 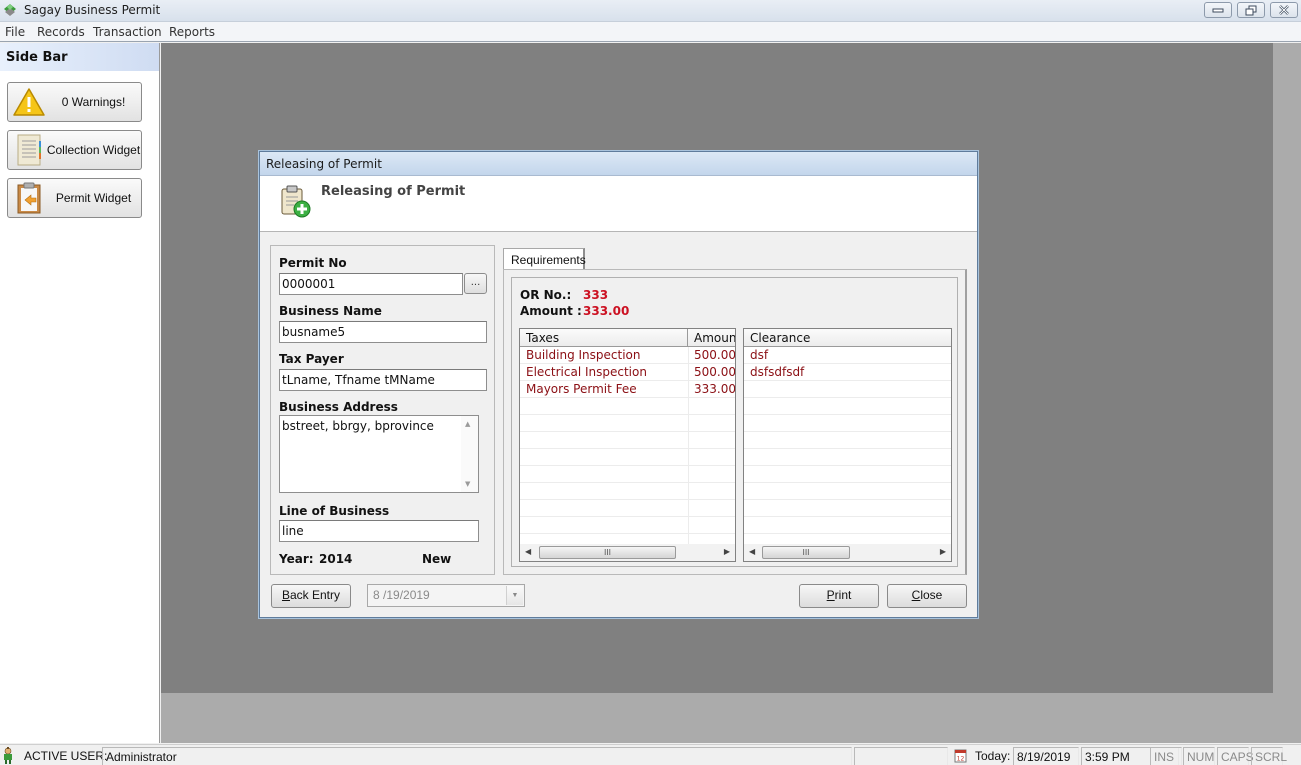 I want to click on today-date-value: 8/19/2019, so click(x=1046, y=756).